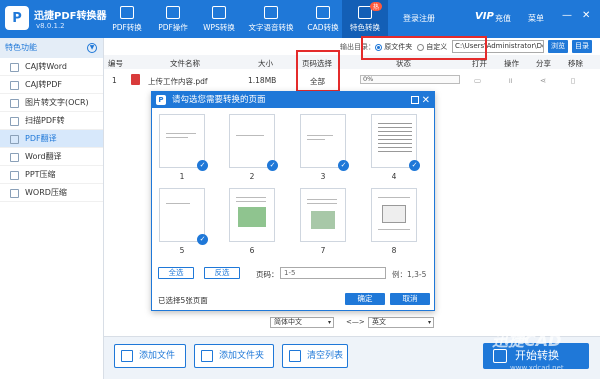 The image size is (600, 379). I want to click on close-icon: ✕, so click(426, 101).